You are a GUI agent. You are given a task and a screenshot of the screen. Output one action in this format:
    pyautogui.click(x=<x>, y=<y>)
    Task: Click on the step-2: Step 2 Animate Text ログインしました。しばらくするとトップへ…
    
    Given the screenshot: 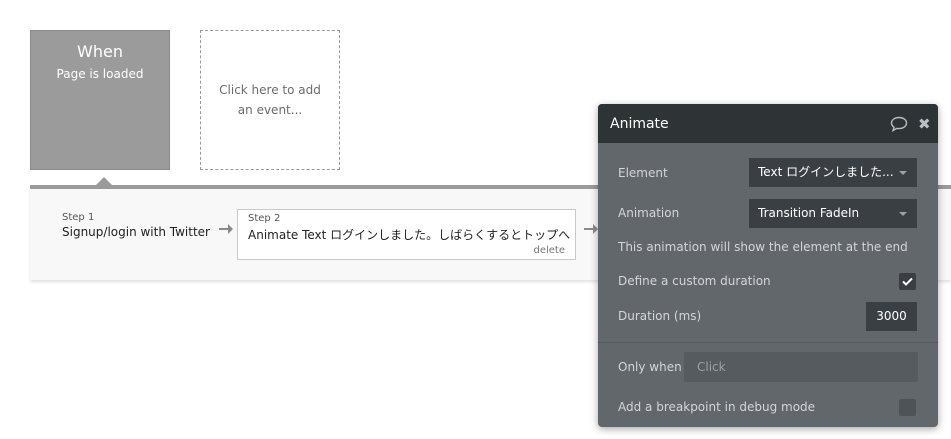 What is the action you would take?
    pyautogui.click(x=406, y=234)
    